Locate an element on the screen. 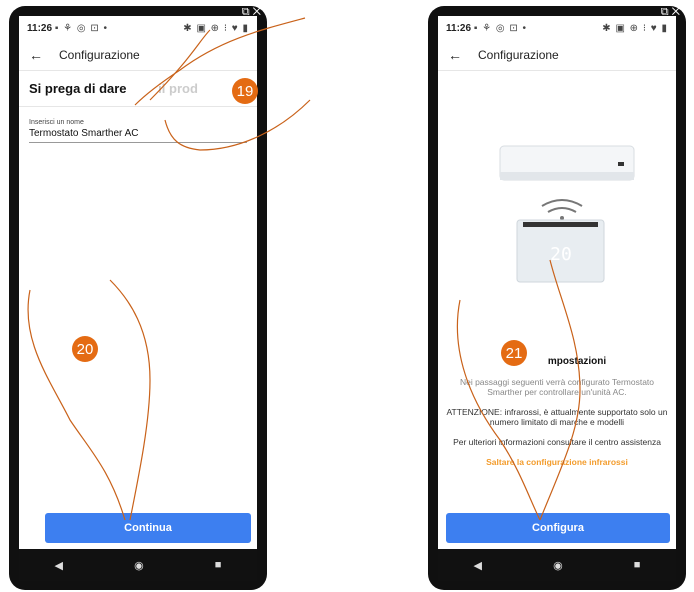  name-field: Inserisci un nome Termostato Smarther AC is located at coordinates (138, 131).